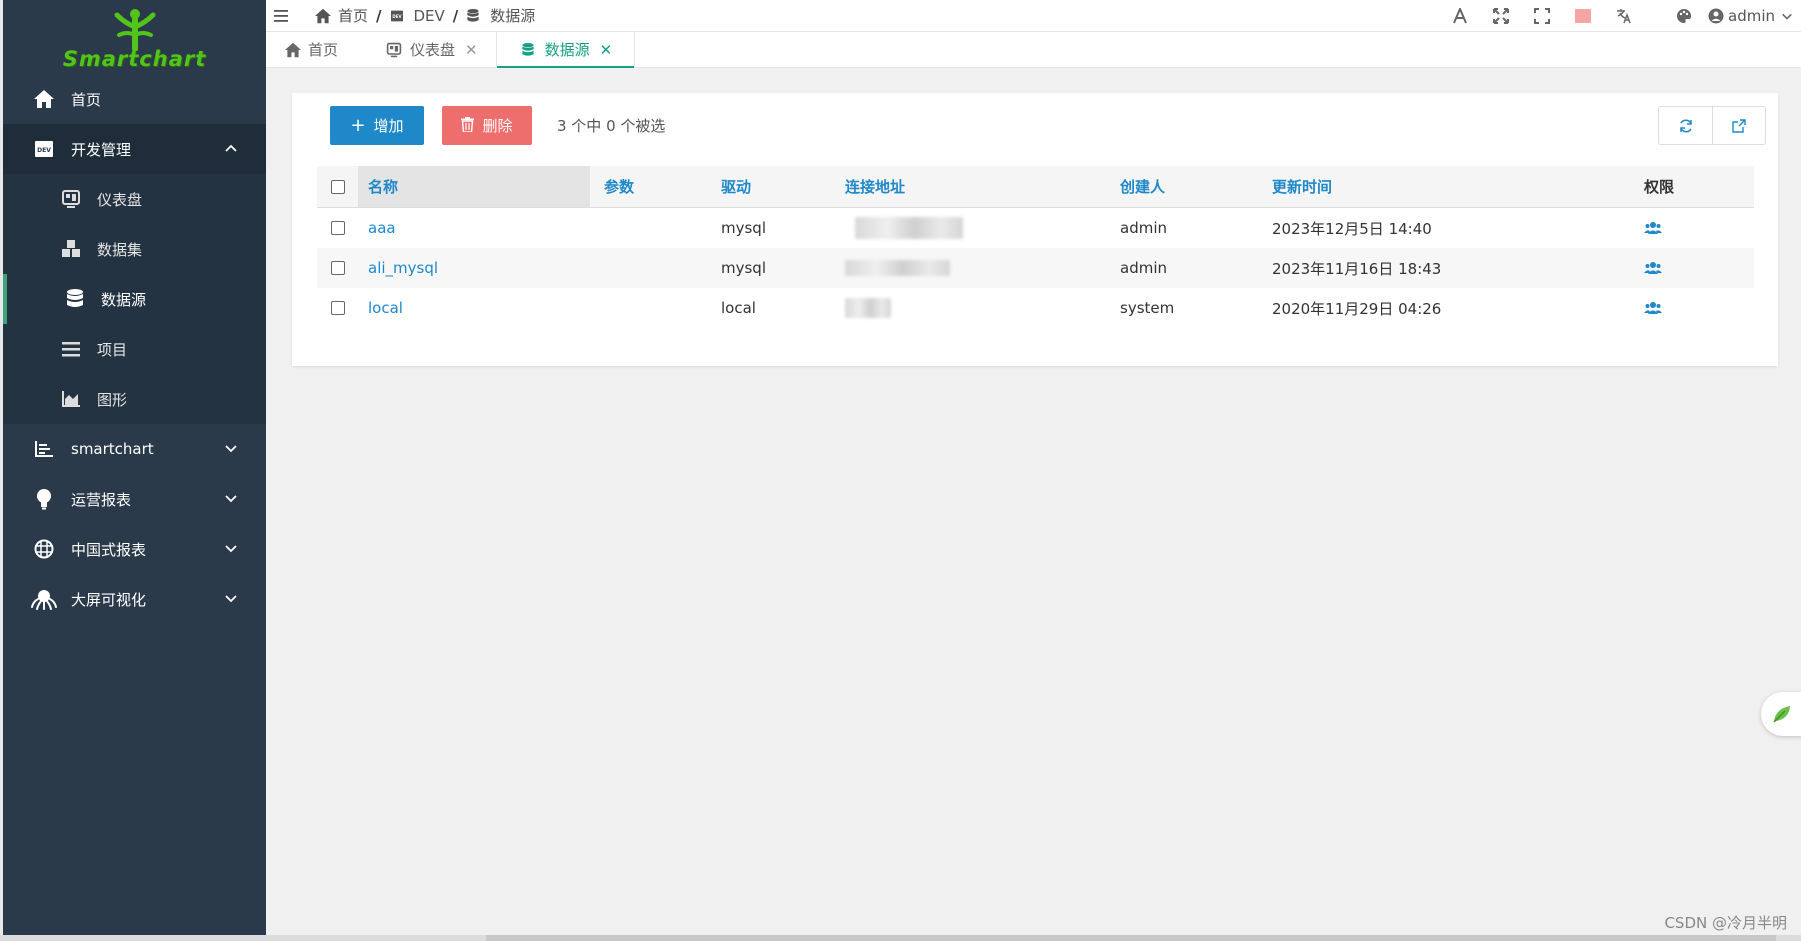 The width and height of the screenshot is (1801, 941). I want to click on table-row: local local system 2020年11月29日 04:26, so click(1035, 308).